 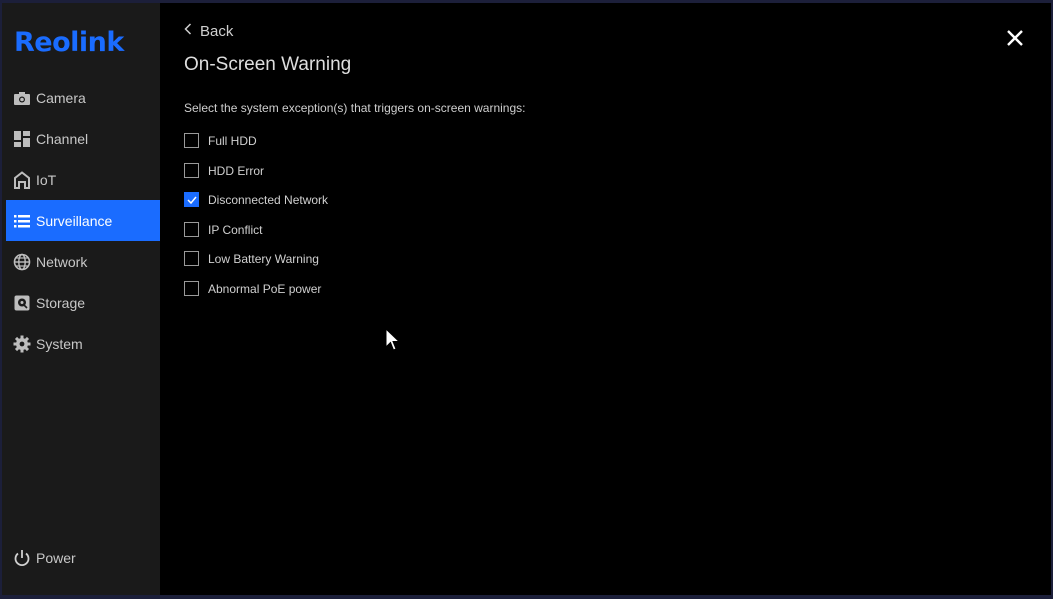 I want to click on checkmark-icon, so click(x=191, y=200).